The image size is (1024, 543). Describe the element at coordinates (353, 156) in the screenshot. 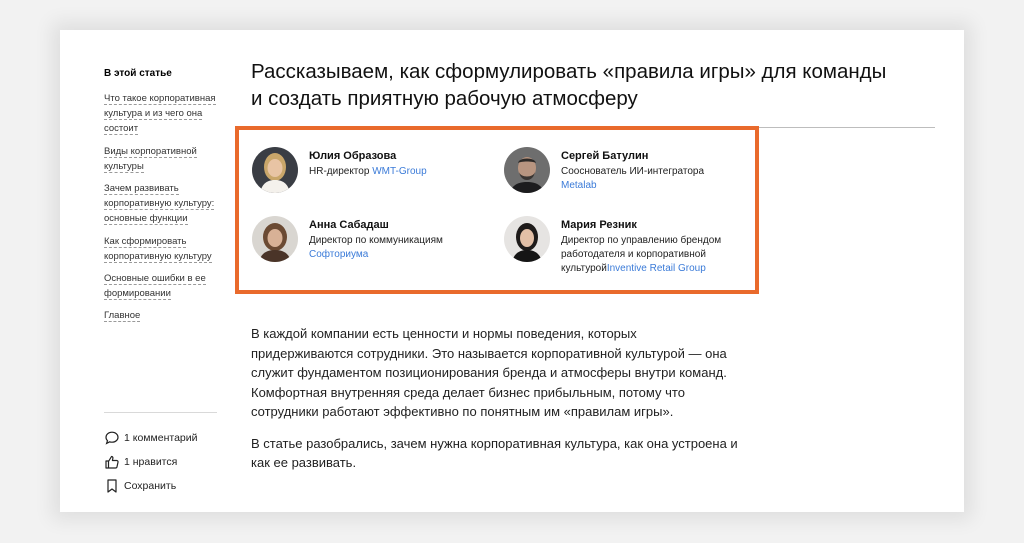

I see `expert-name: Юлия Образова` at that location.